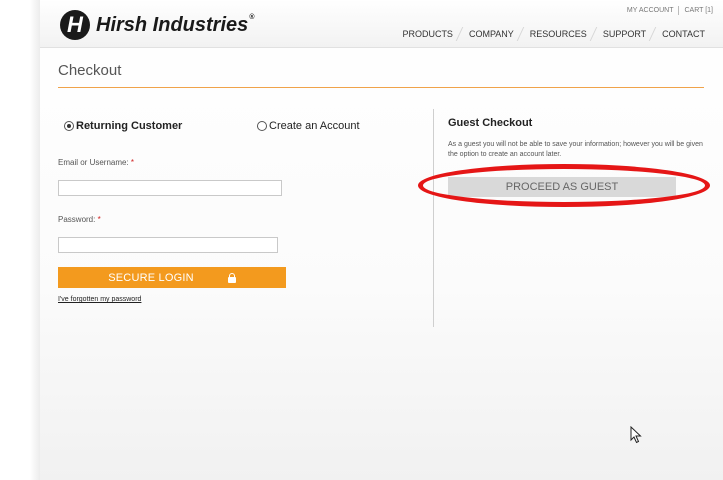 The height and width of the screenshot is (480, 723). What do you see at coordinates (698, 10) in the screenshot?
I see `cart-link: CART [1]` at bounding box center [698, 10].